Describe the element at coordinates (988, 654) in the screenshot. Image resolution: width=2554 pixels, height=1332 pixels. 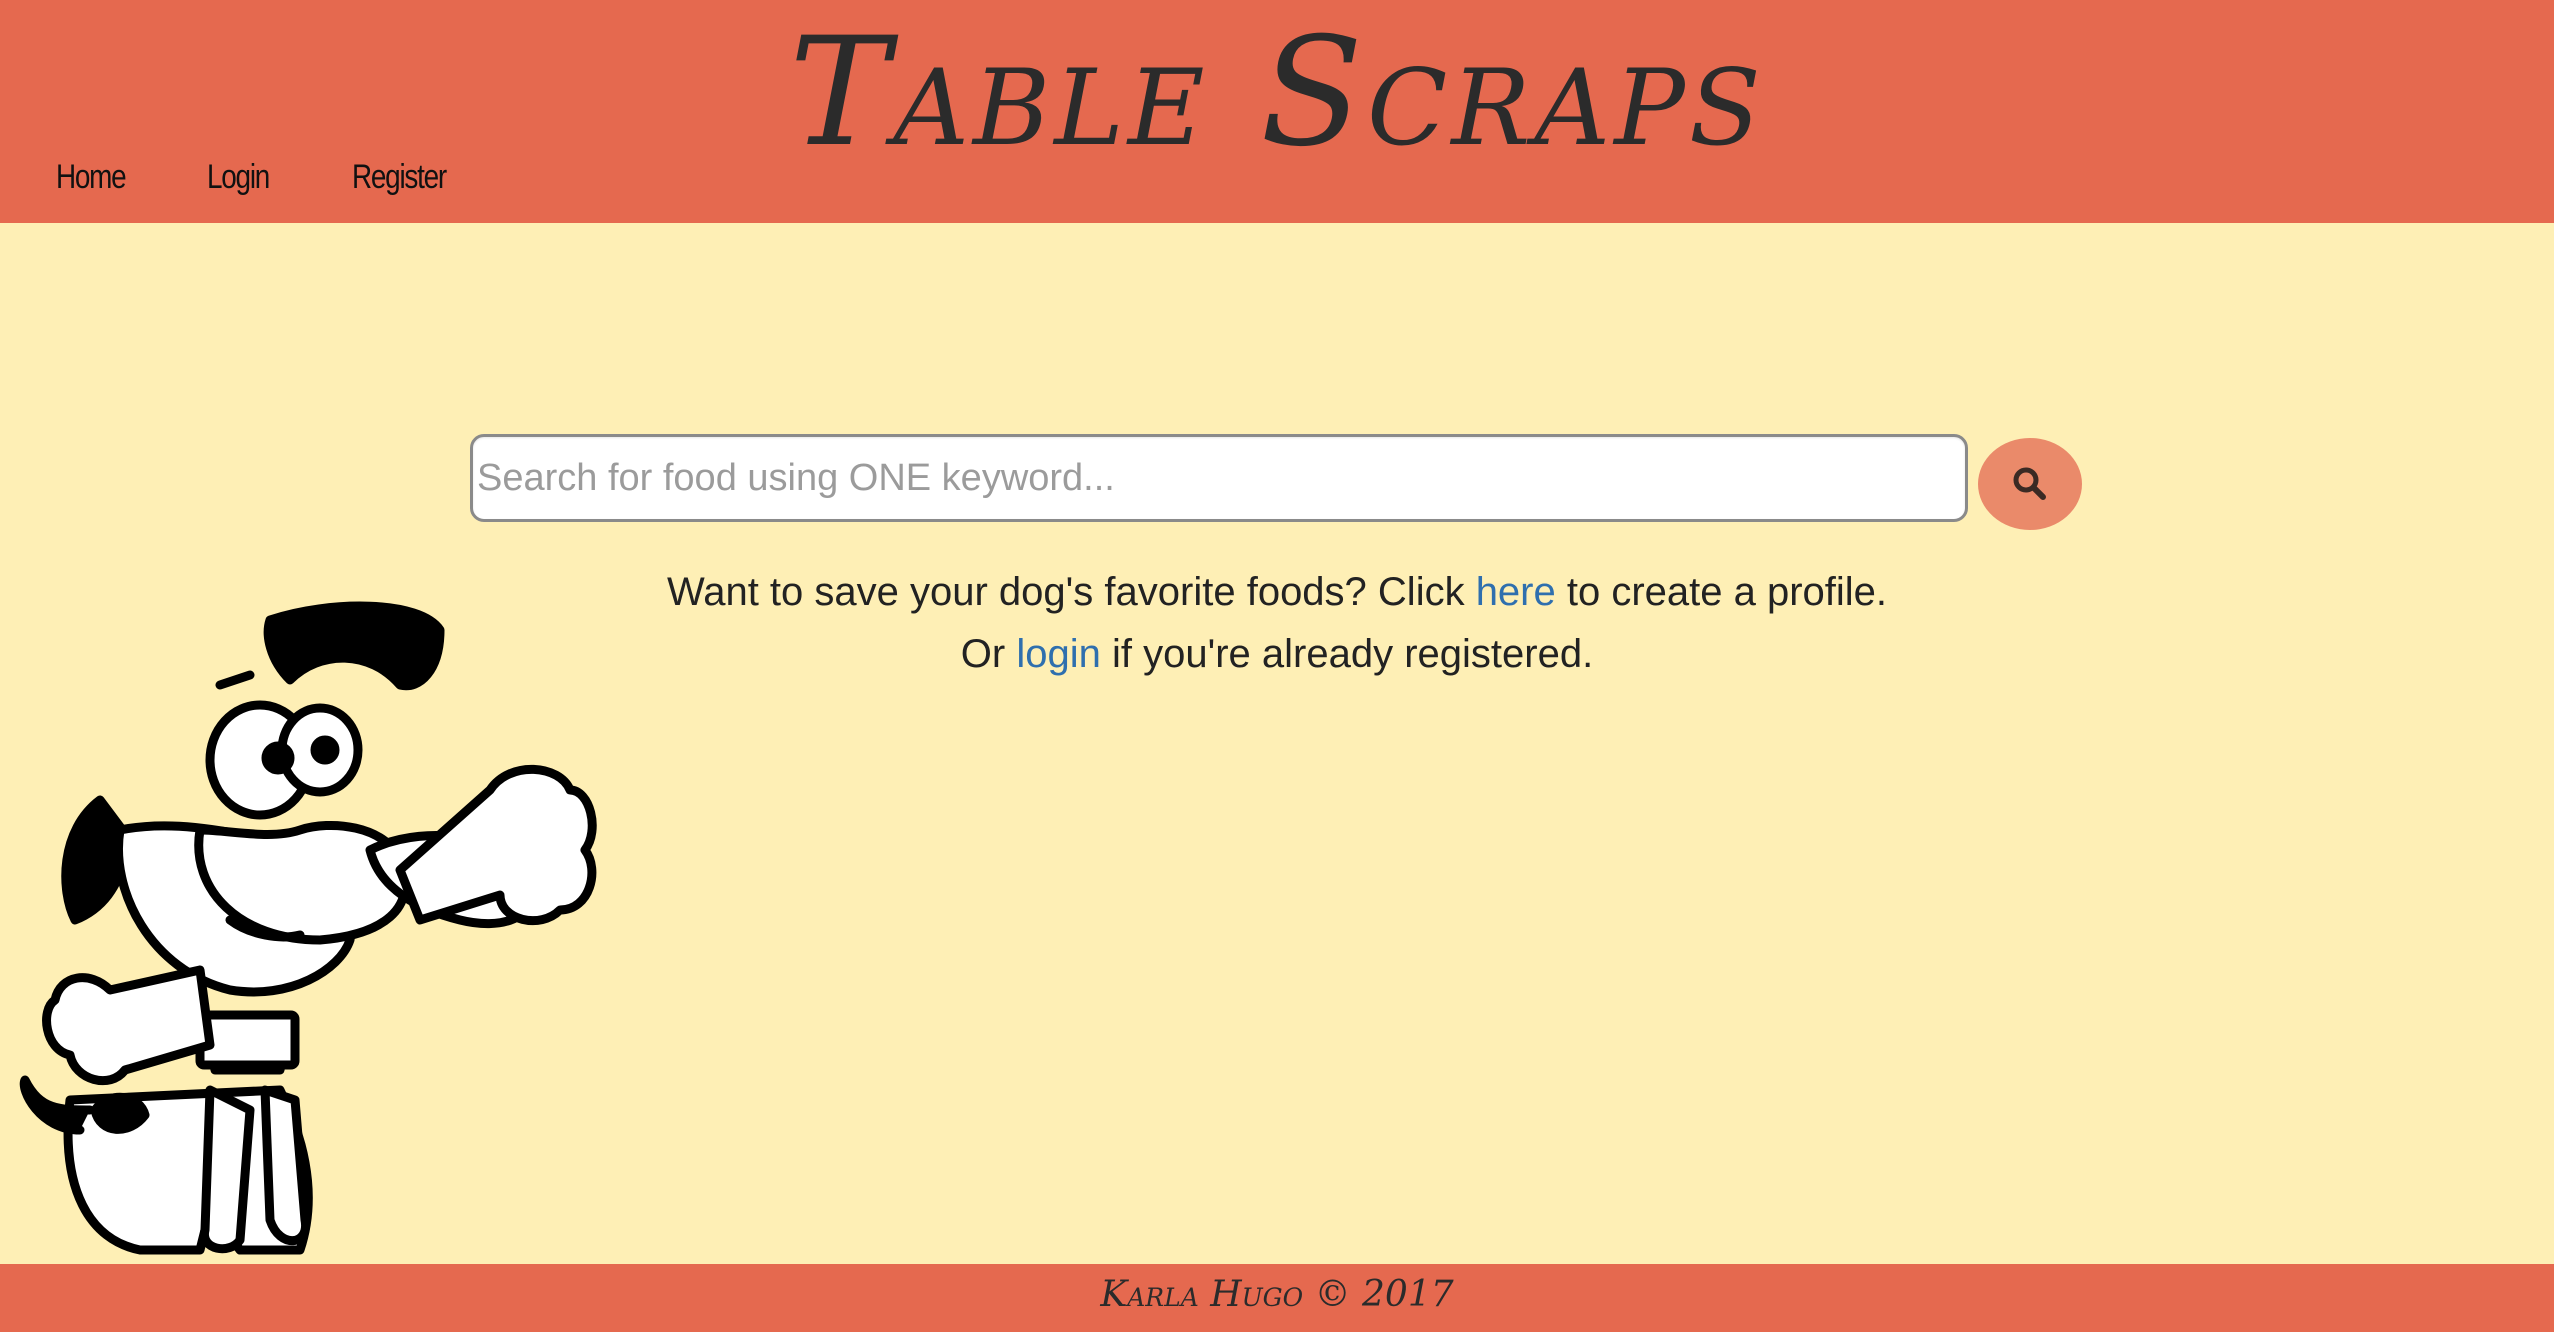
I see `info-text: Or` at that location.